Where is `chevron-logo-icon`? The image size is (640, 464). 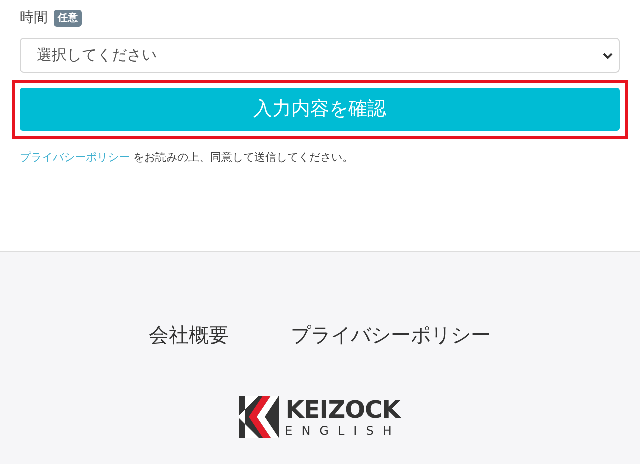
chevron-logo-icon is located at coordinates (259, 417).